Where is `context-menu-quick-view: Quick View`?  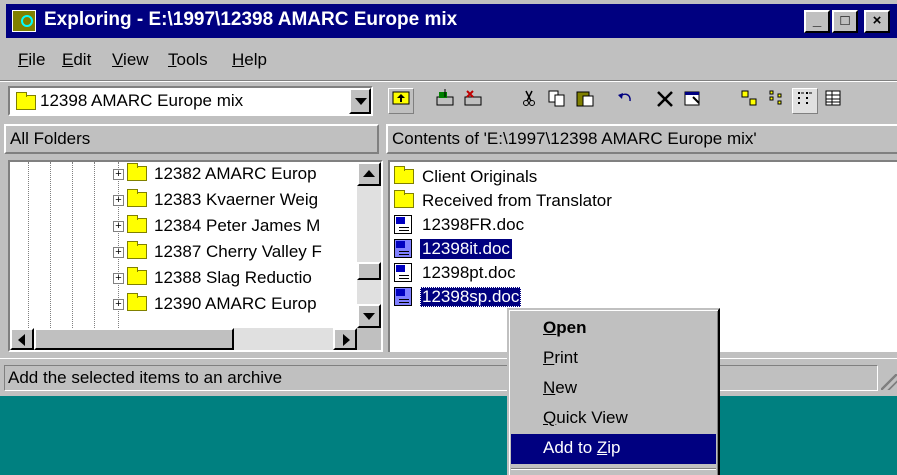
context-menu-quick-view: Quick View is located at coordinates (613, 419).